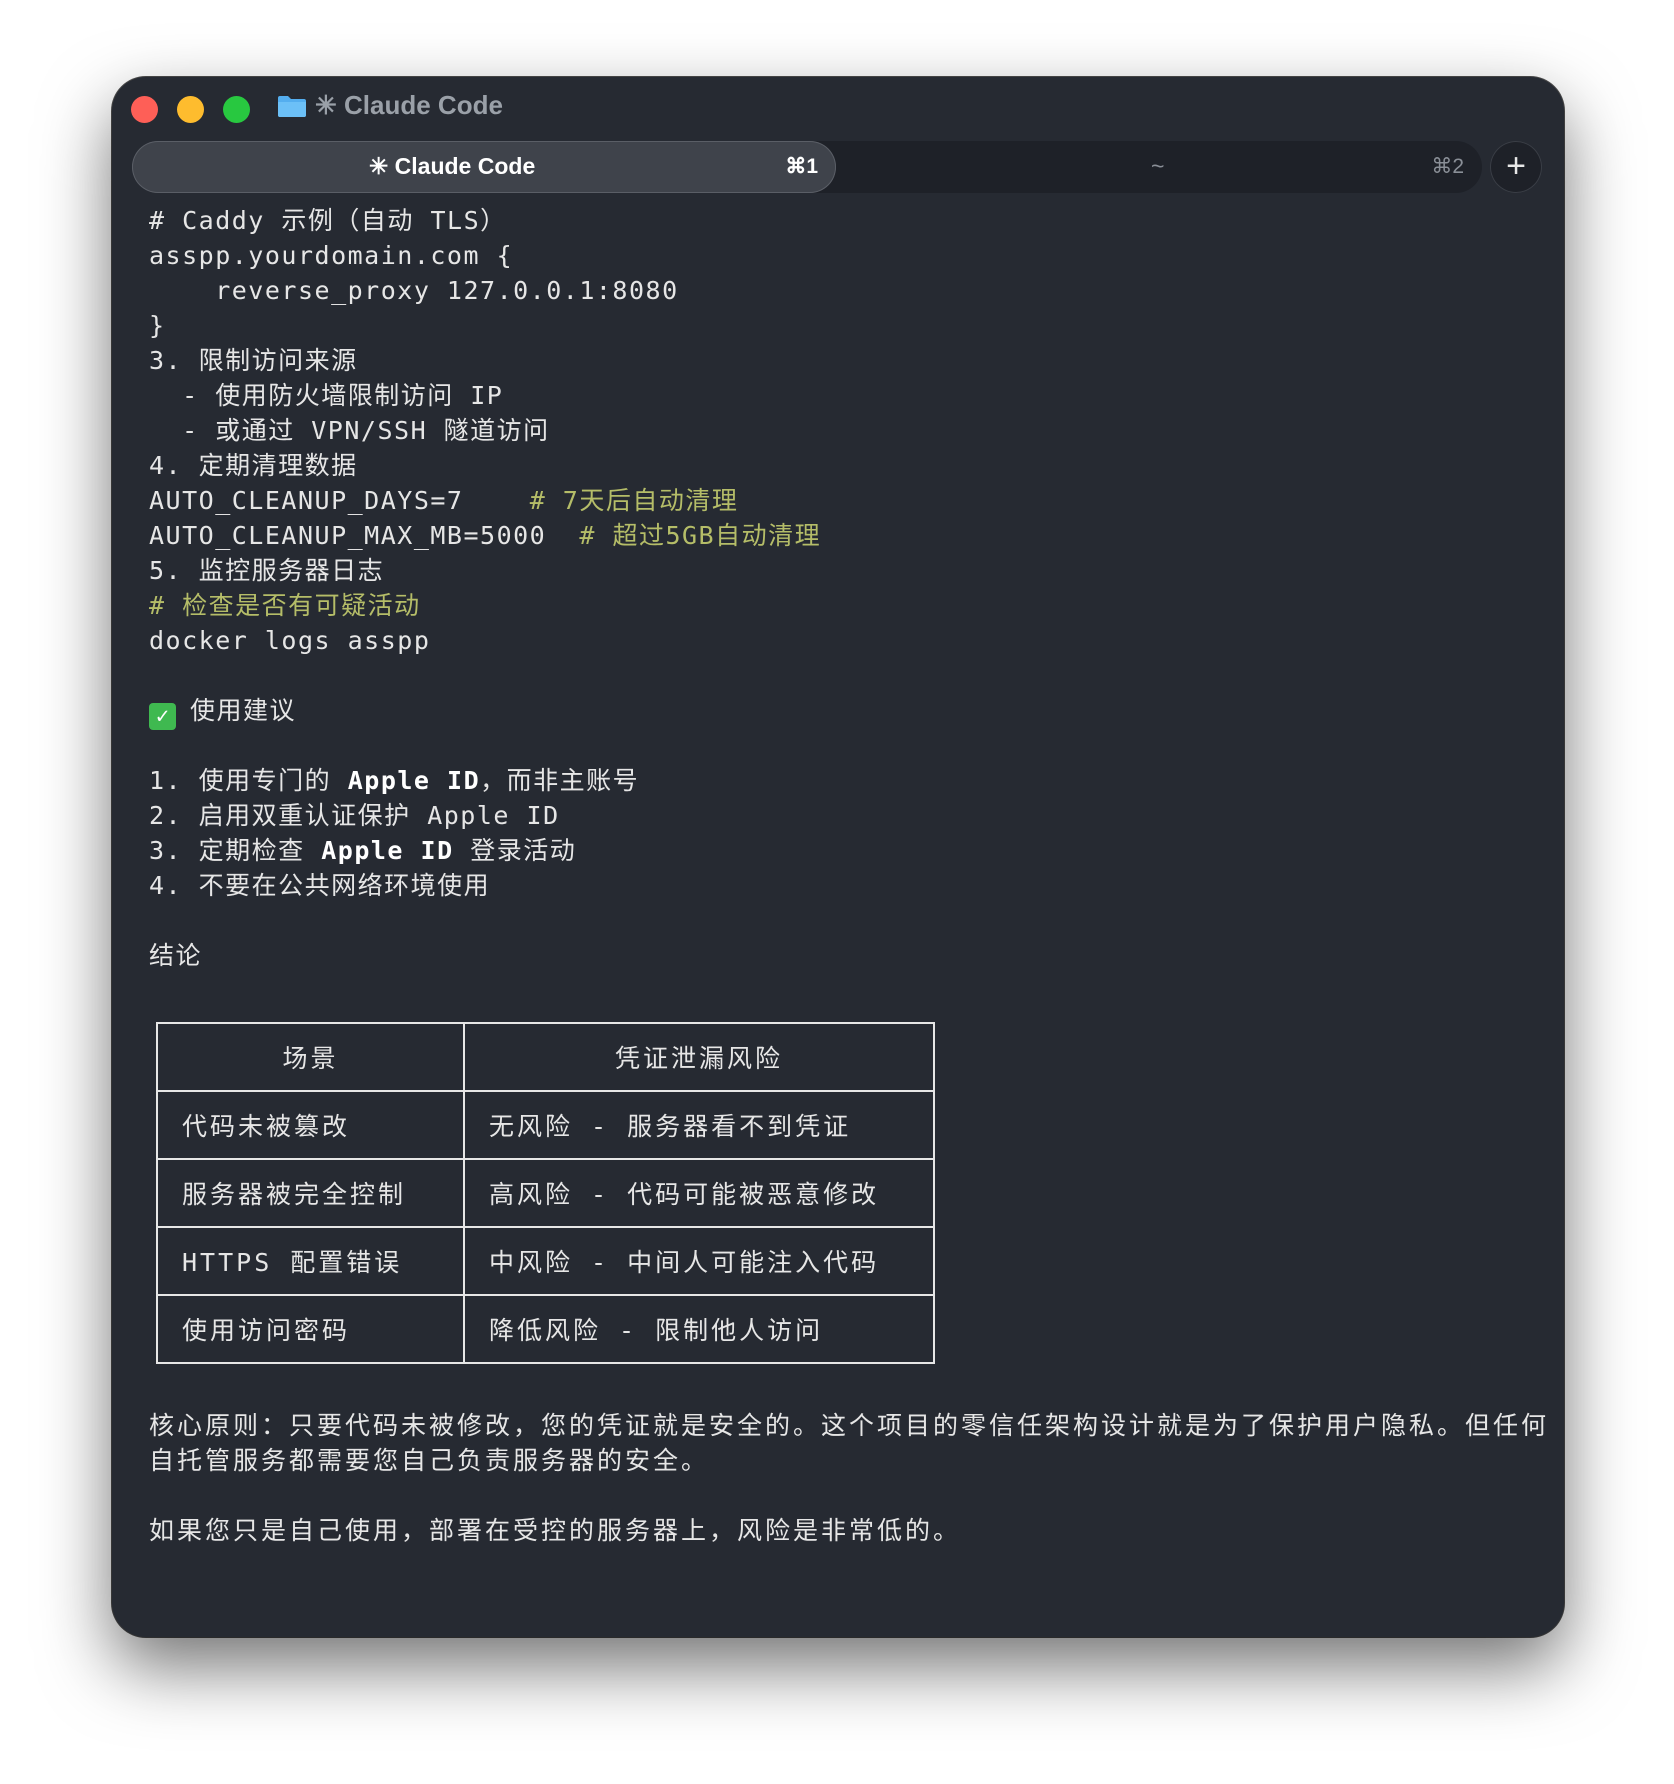 The height and width of the screenshot is (1784, 1674). I want to click on list-item: 1. 使用专门的 Apple ID，而非主账号, so click(849, 780).